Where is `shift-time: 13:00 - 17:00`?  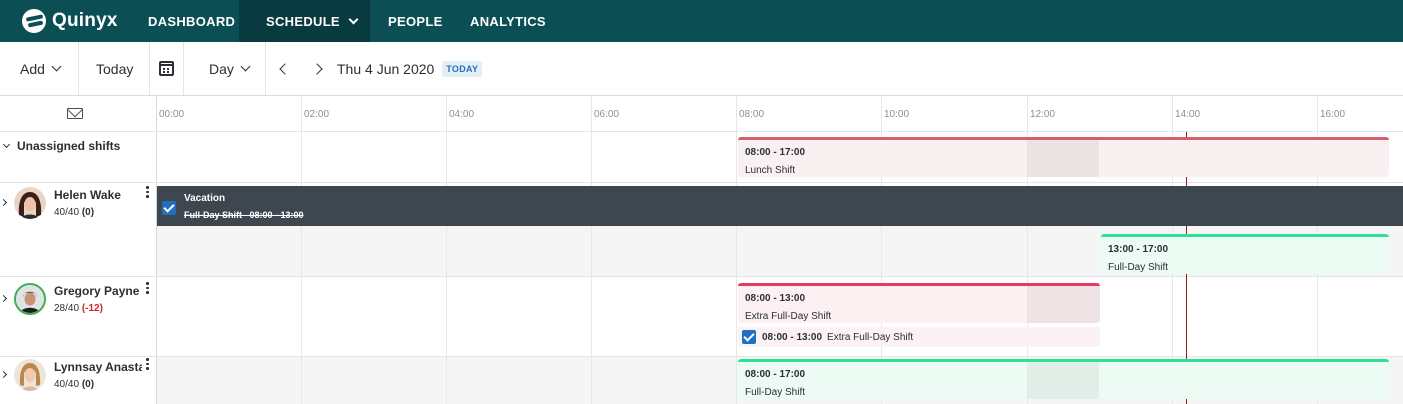 shift-time: 13:00 - 17:00 is located at coordinates (1138, 249).